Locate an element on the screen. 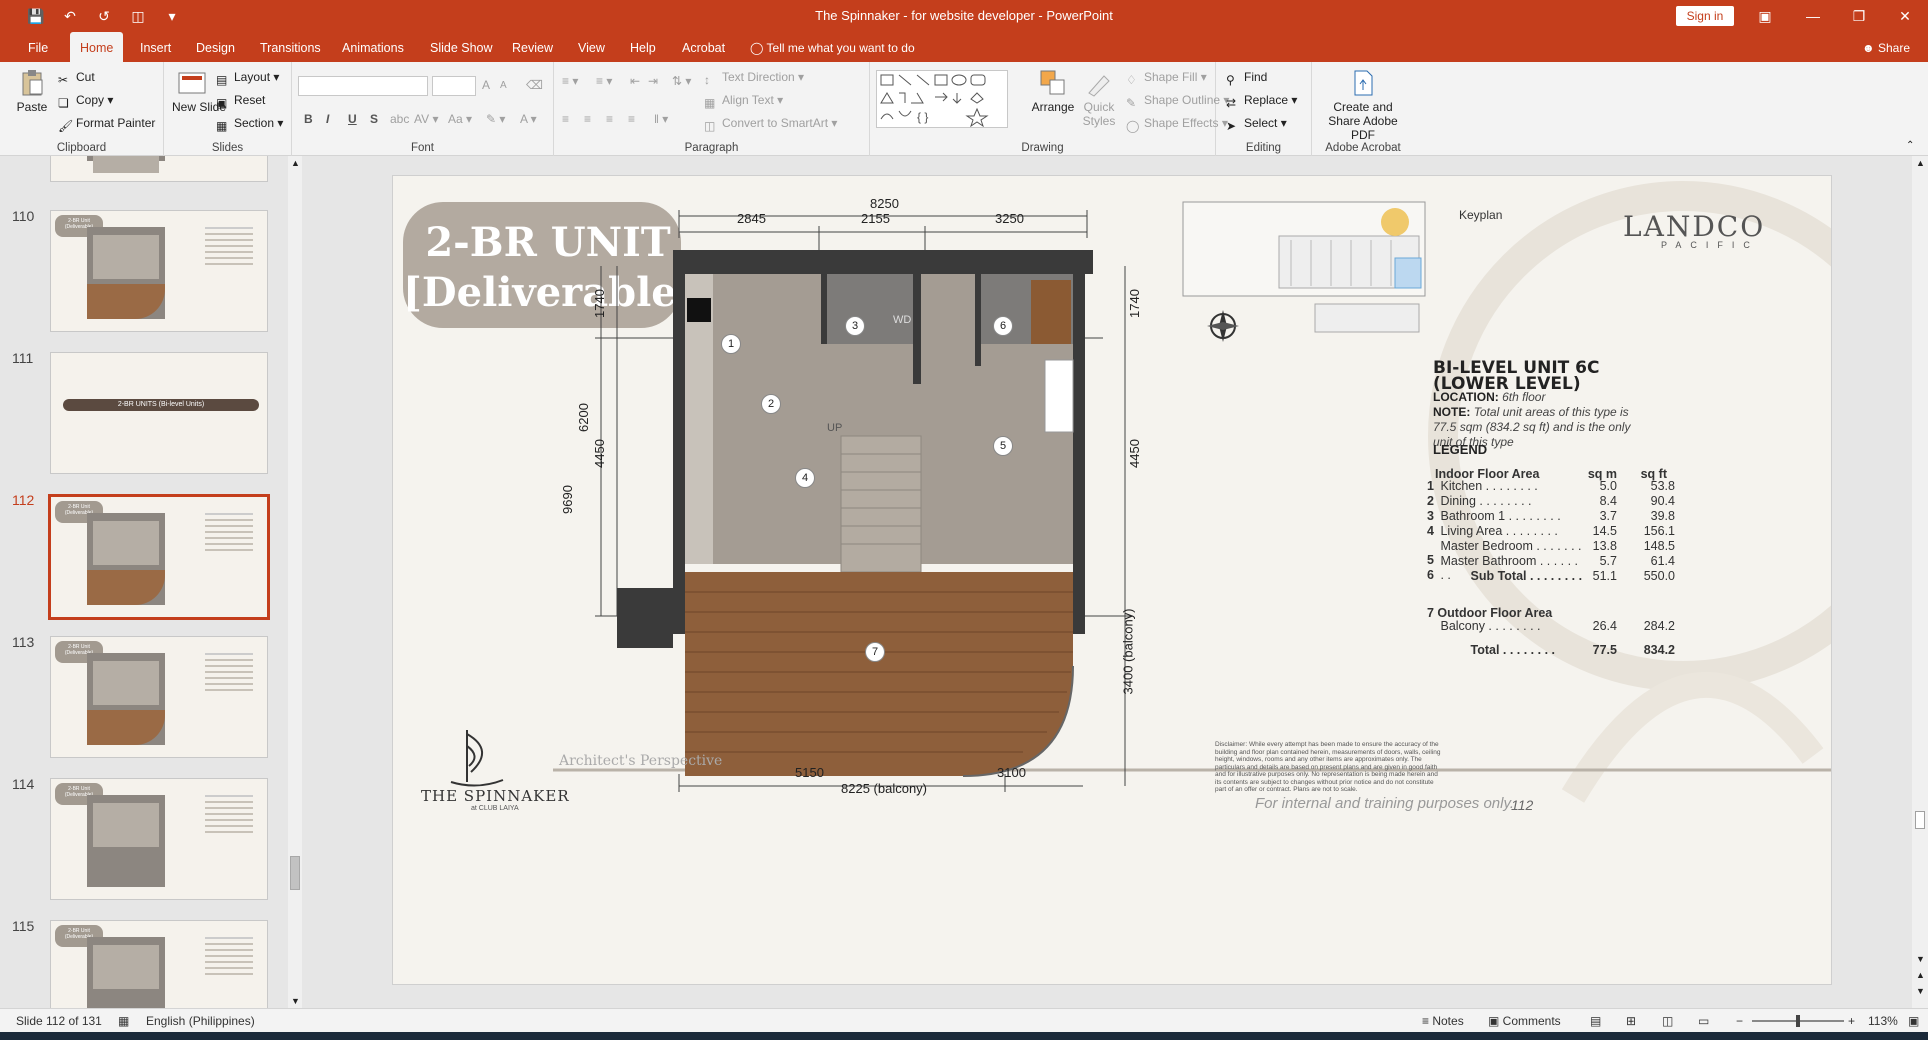  close-icon: ✕ is located at coordinates (1905, 16).